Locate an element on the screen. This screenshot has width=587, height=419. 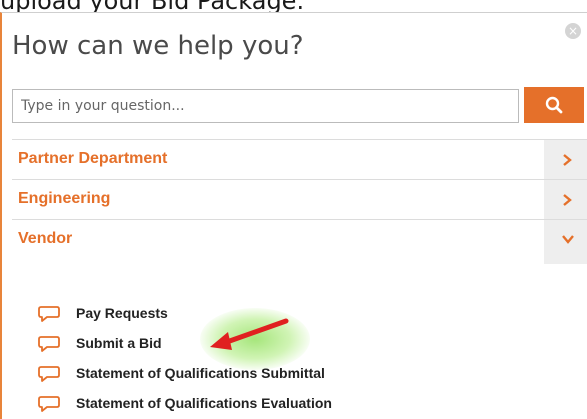
category-label: Partner Department is located at coordinates (93, 158).